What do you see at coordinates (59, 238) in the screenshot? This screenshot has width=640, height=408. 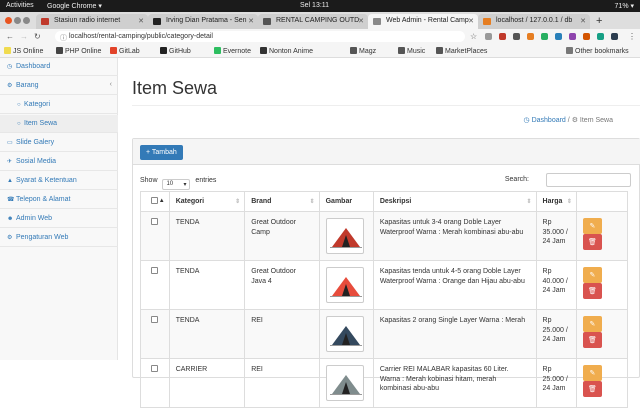 I see `sidebar-item-pengaturan-web: ⚙ Pengaturan Web` at bounding box center [59, 238].